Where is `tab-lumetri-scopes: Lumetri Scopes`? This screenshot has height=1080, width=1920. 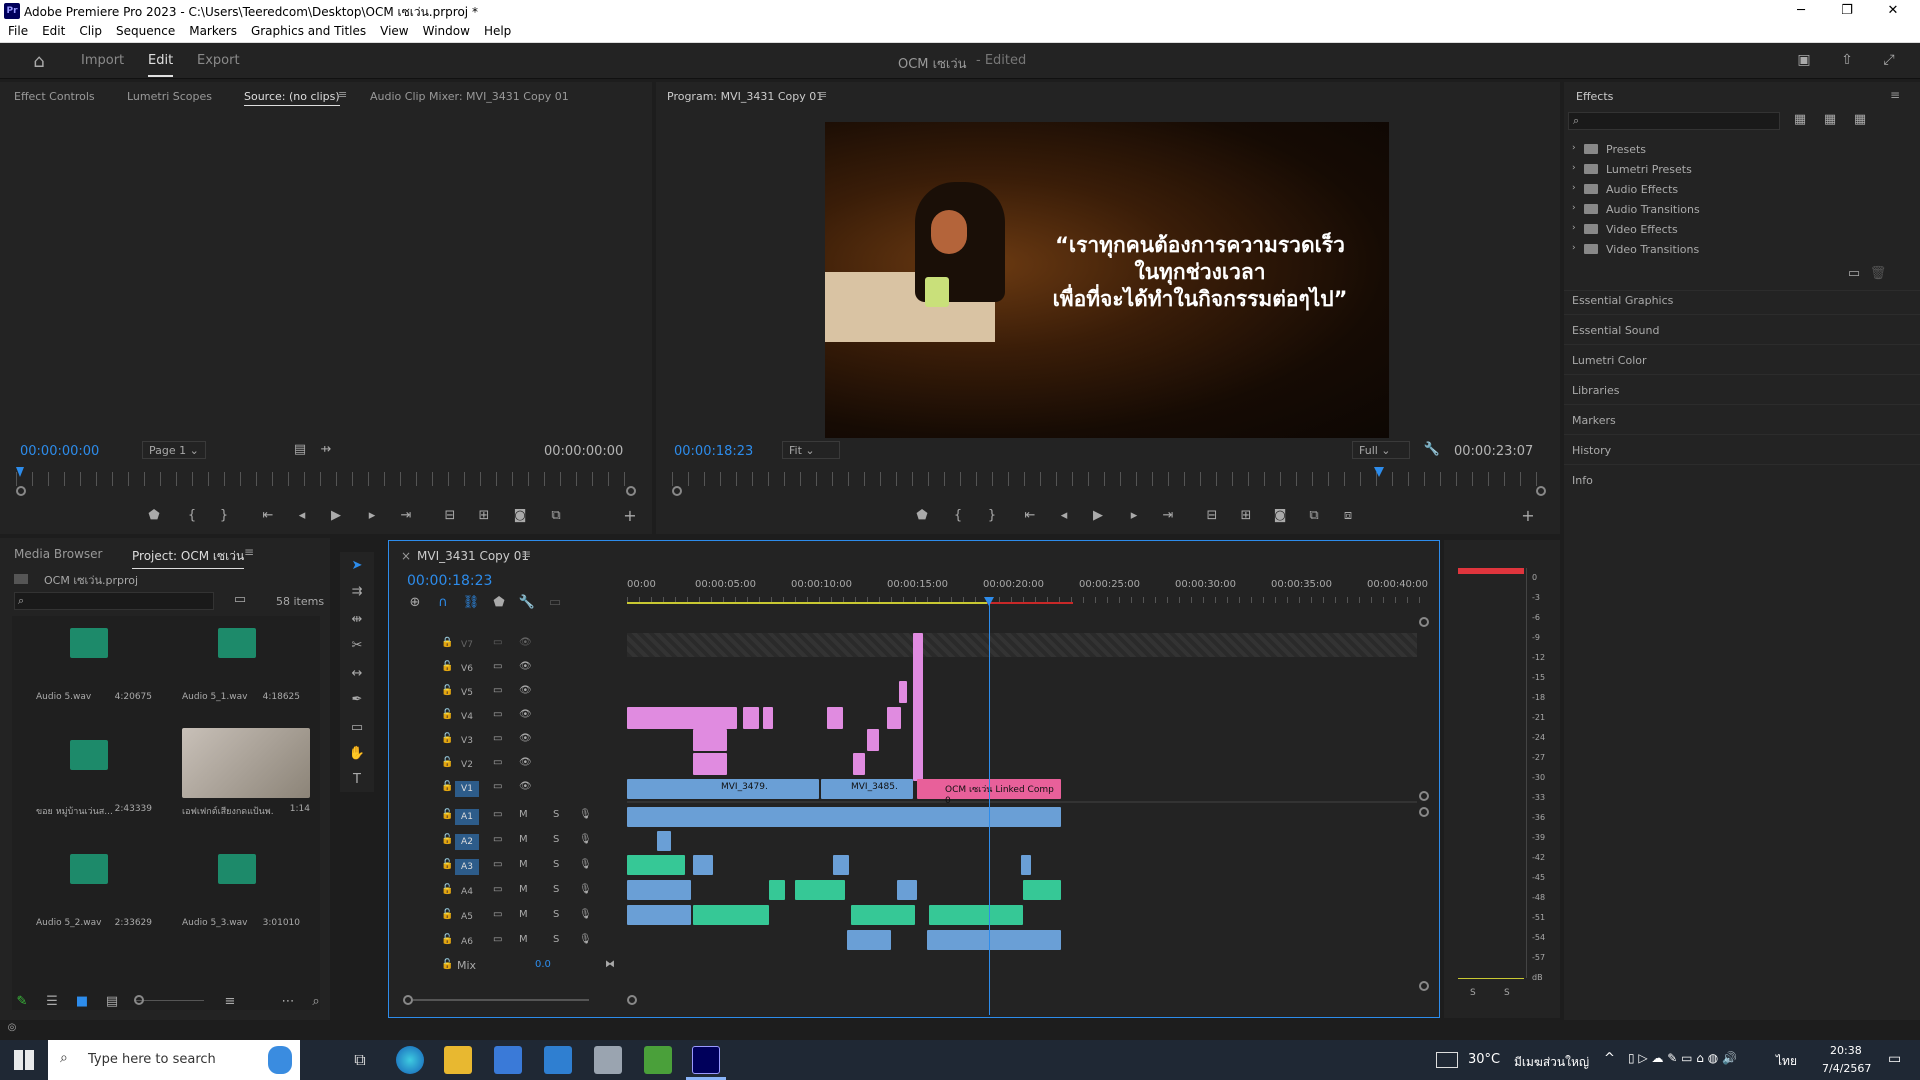
tab-lumetri-scopes: Lumetri Scopes is located at coordinates (169, 96).